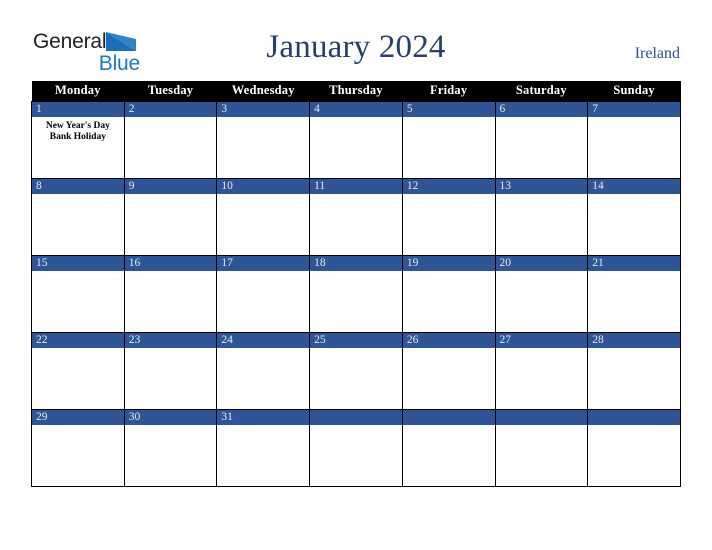  What do you see at coordinates (448, 139) in the screenshot?
I see `calendar-day-cell: 5` at bounding box center [448, 139].